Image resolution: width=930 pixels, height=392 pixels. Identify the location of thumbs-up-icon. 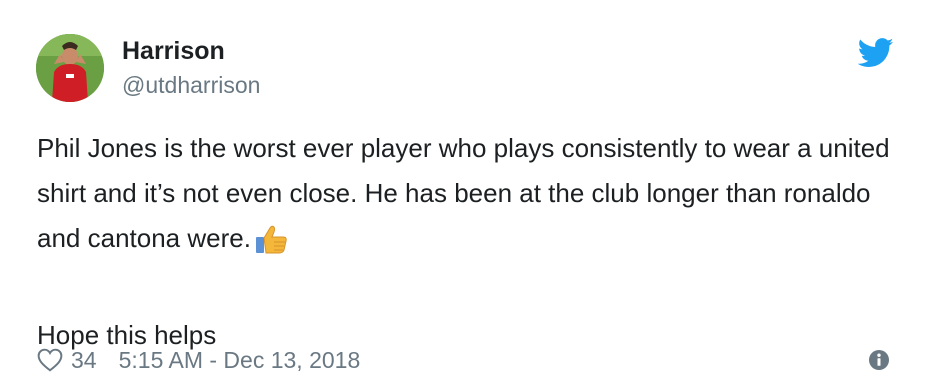
(271, 245).